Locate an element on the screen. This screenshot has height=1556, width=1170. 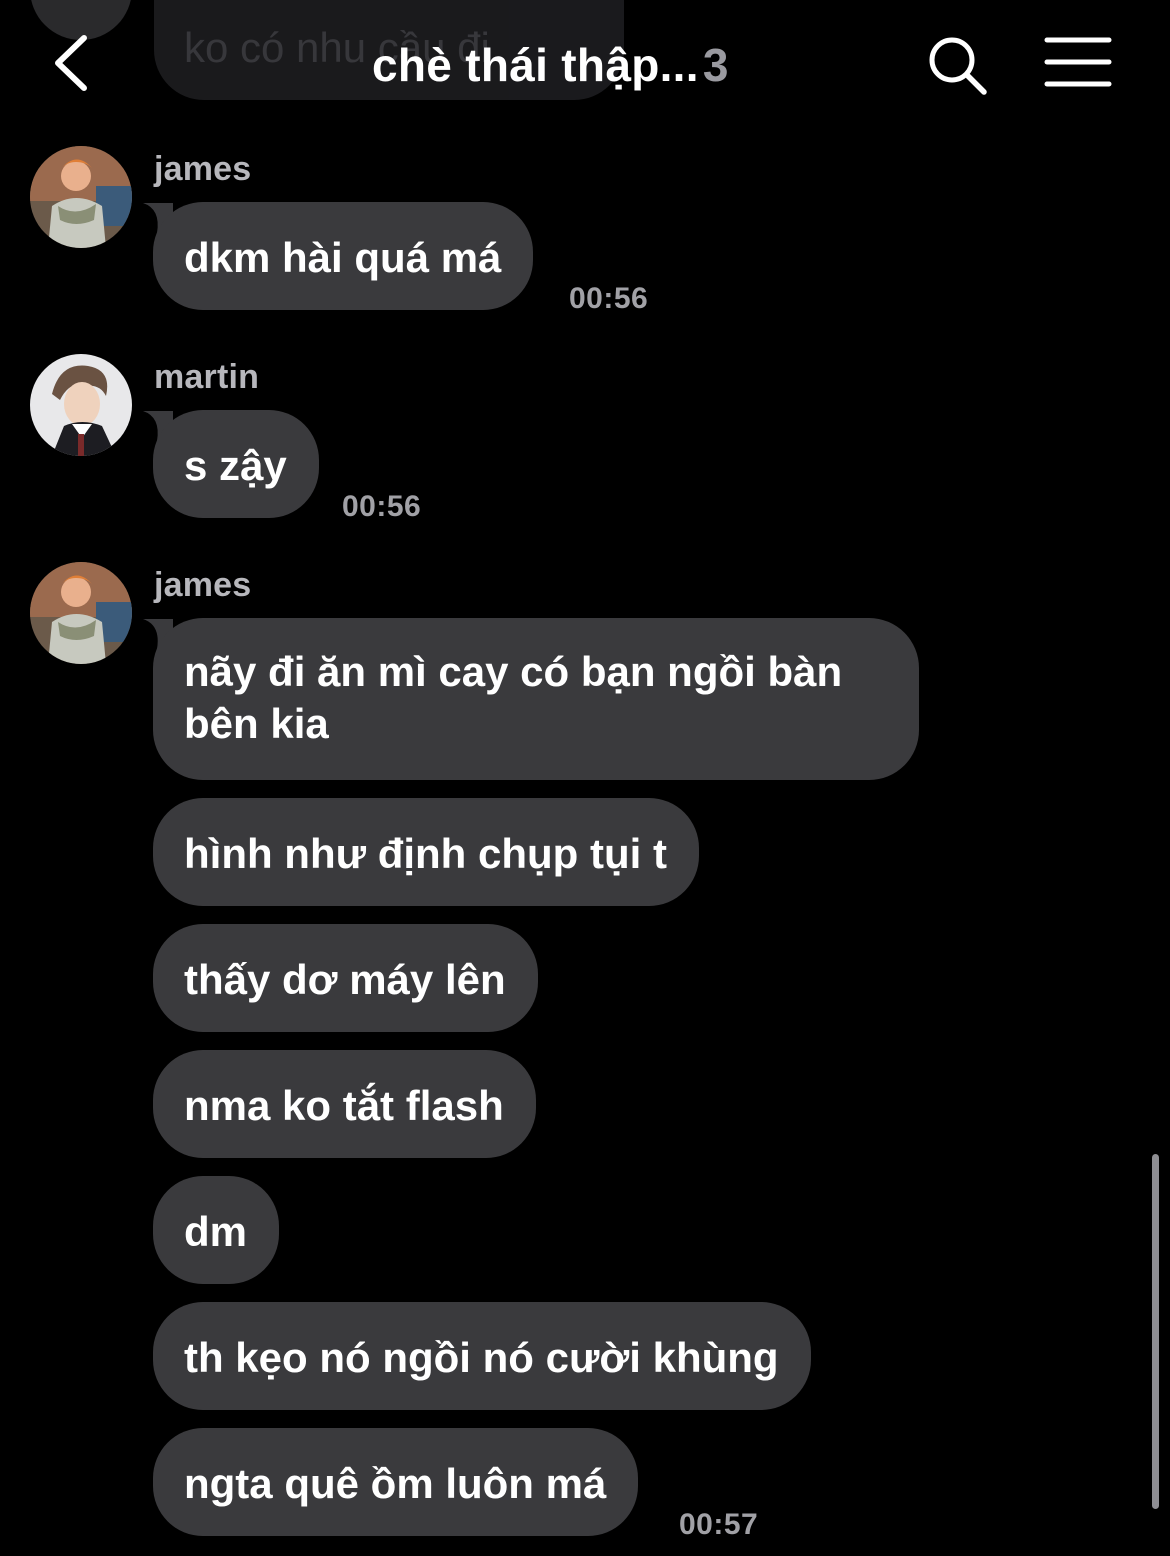
menu-button is located at coordinates (1078, 62).